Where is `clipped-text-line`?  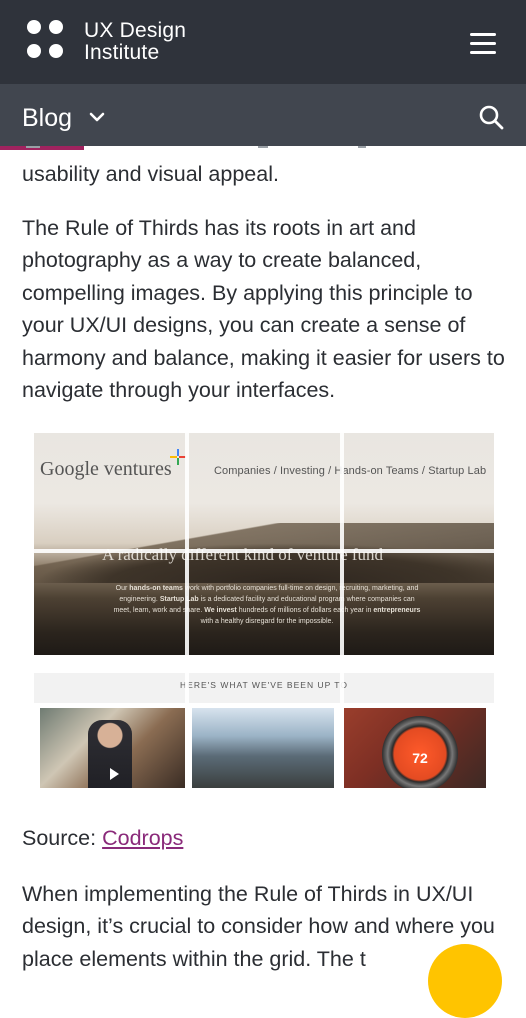 clipped-text-line is located at coordinates (262, 150).